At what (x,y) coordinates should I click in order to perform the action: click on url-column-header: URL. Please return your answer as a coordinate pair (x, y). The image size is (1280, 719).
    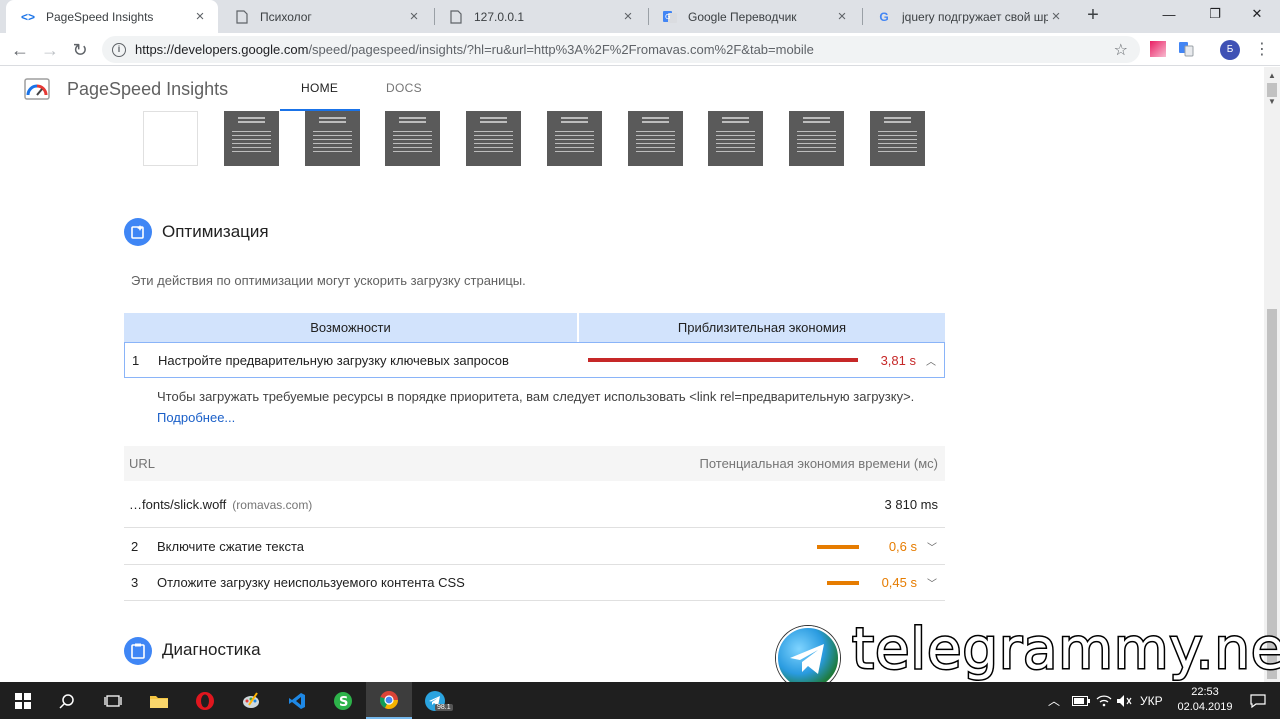
    Looking at the image, I should click on (142, 463).